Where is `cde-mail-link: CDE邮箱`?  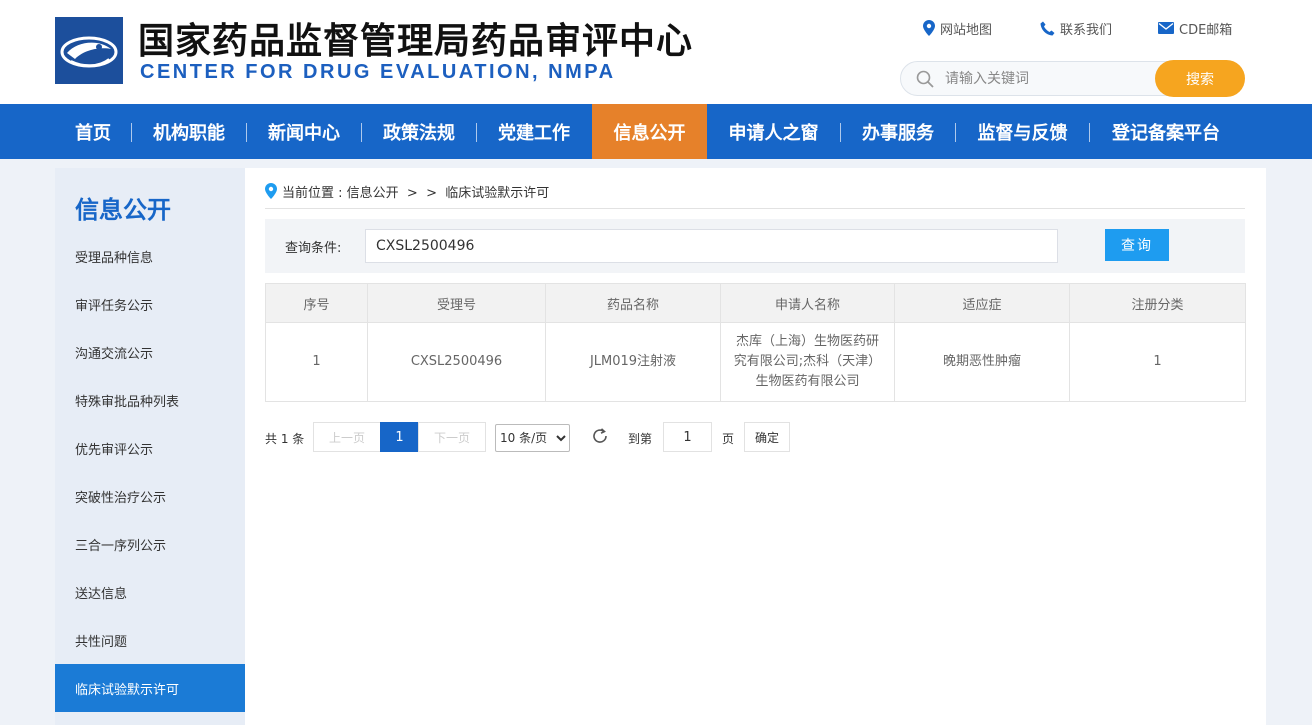
cde-mail-link: CDE邮箱 is located at coordinates (1195, 28).